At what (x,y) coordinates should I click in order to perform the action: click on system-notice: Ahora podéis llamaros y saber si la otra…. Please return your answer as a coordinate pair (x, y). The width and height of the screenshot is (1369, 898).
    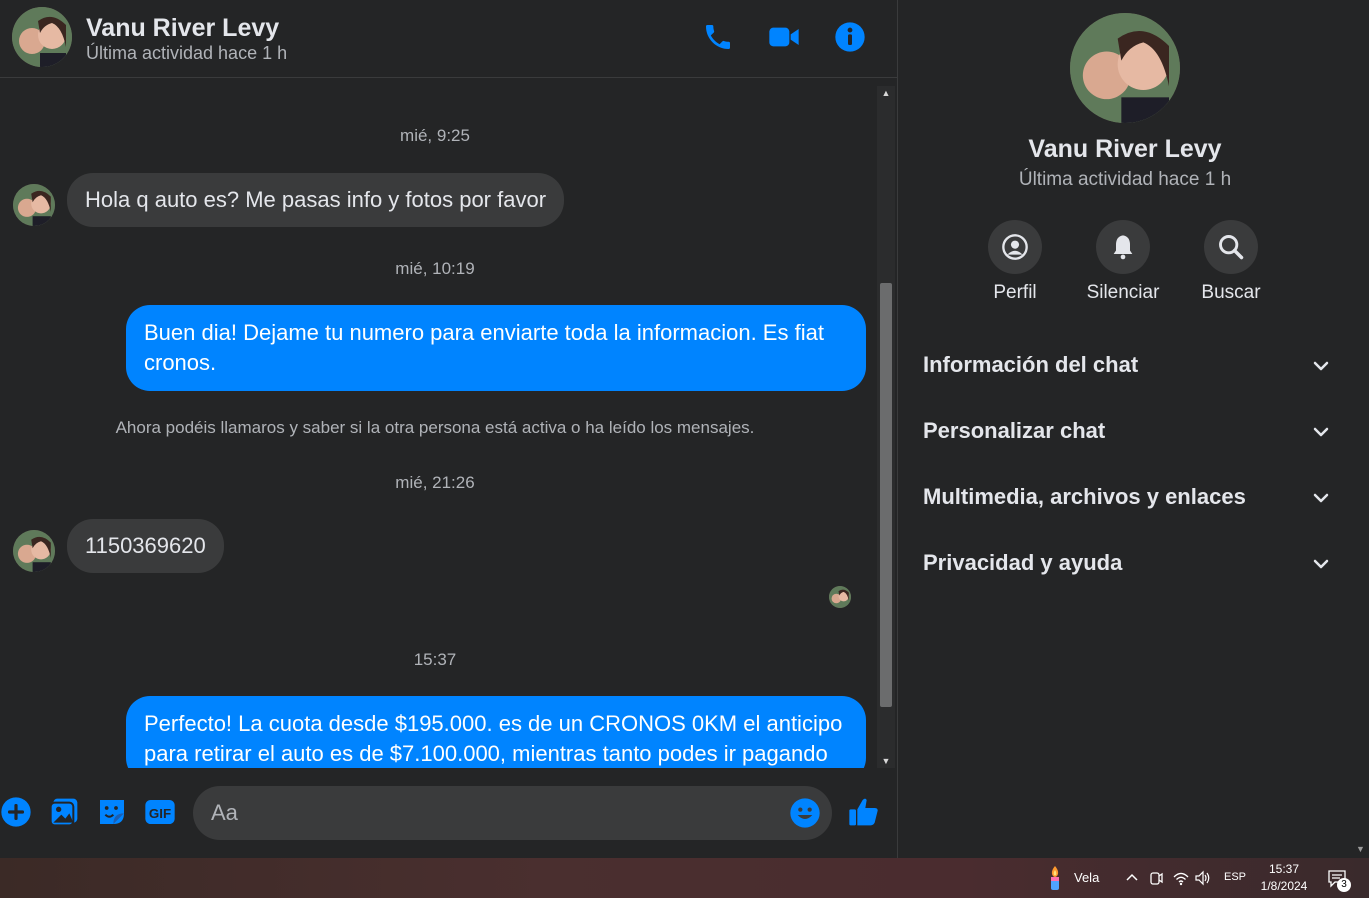
    Looking at the image, I should click on (435, 427).